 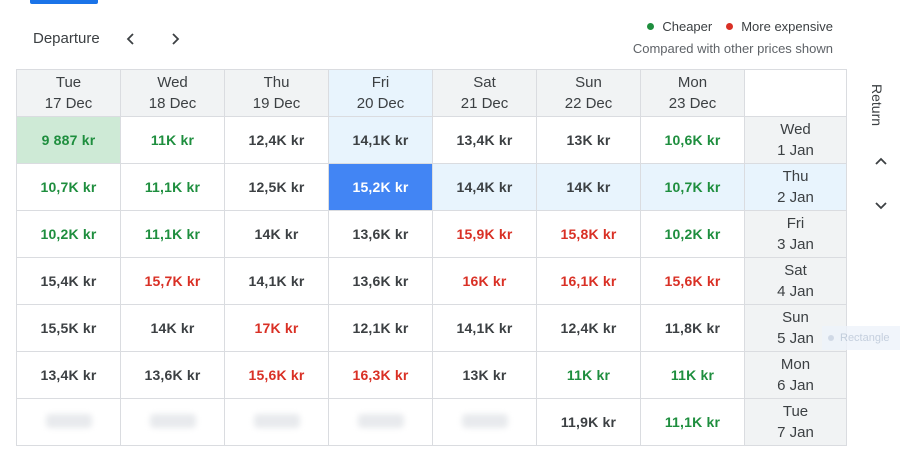 What do you see at coordinates (380, 328) in the screenshot?
I see `price-cell: 12,1K kr` at bounding box center [380, 328].